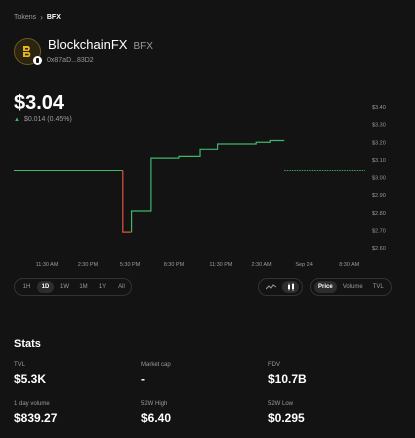 The width and height of the screenshot is (415, 438). Describe the element at coordinates (156, 418) in the screenshot. I see `stat-value: $6.40` at that location.